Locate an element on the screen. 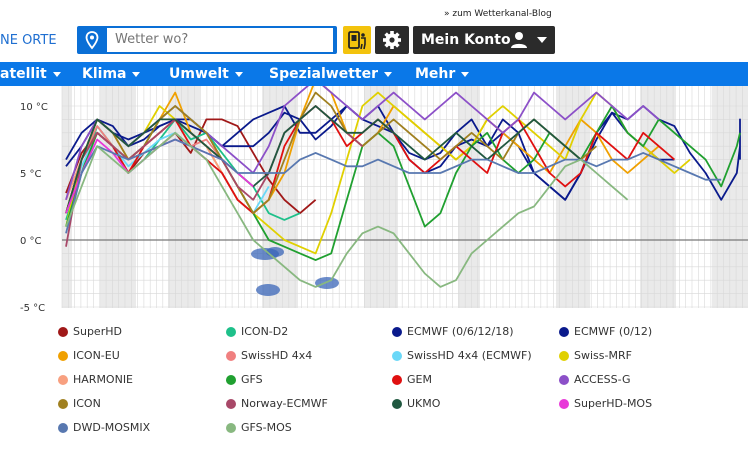 The image size is (748, 450). legend-label: Norway-ECMWF is located at coordinates (284, 403).